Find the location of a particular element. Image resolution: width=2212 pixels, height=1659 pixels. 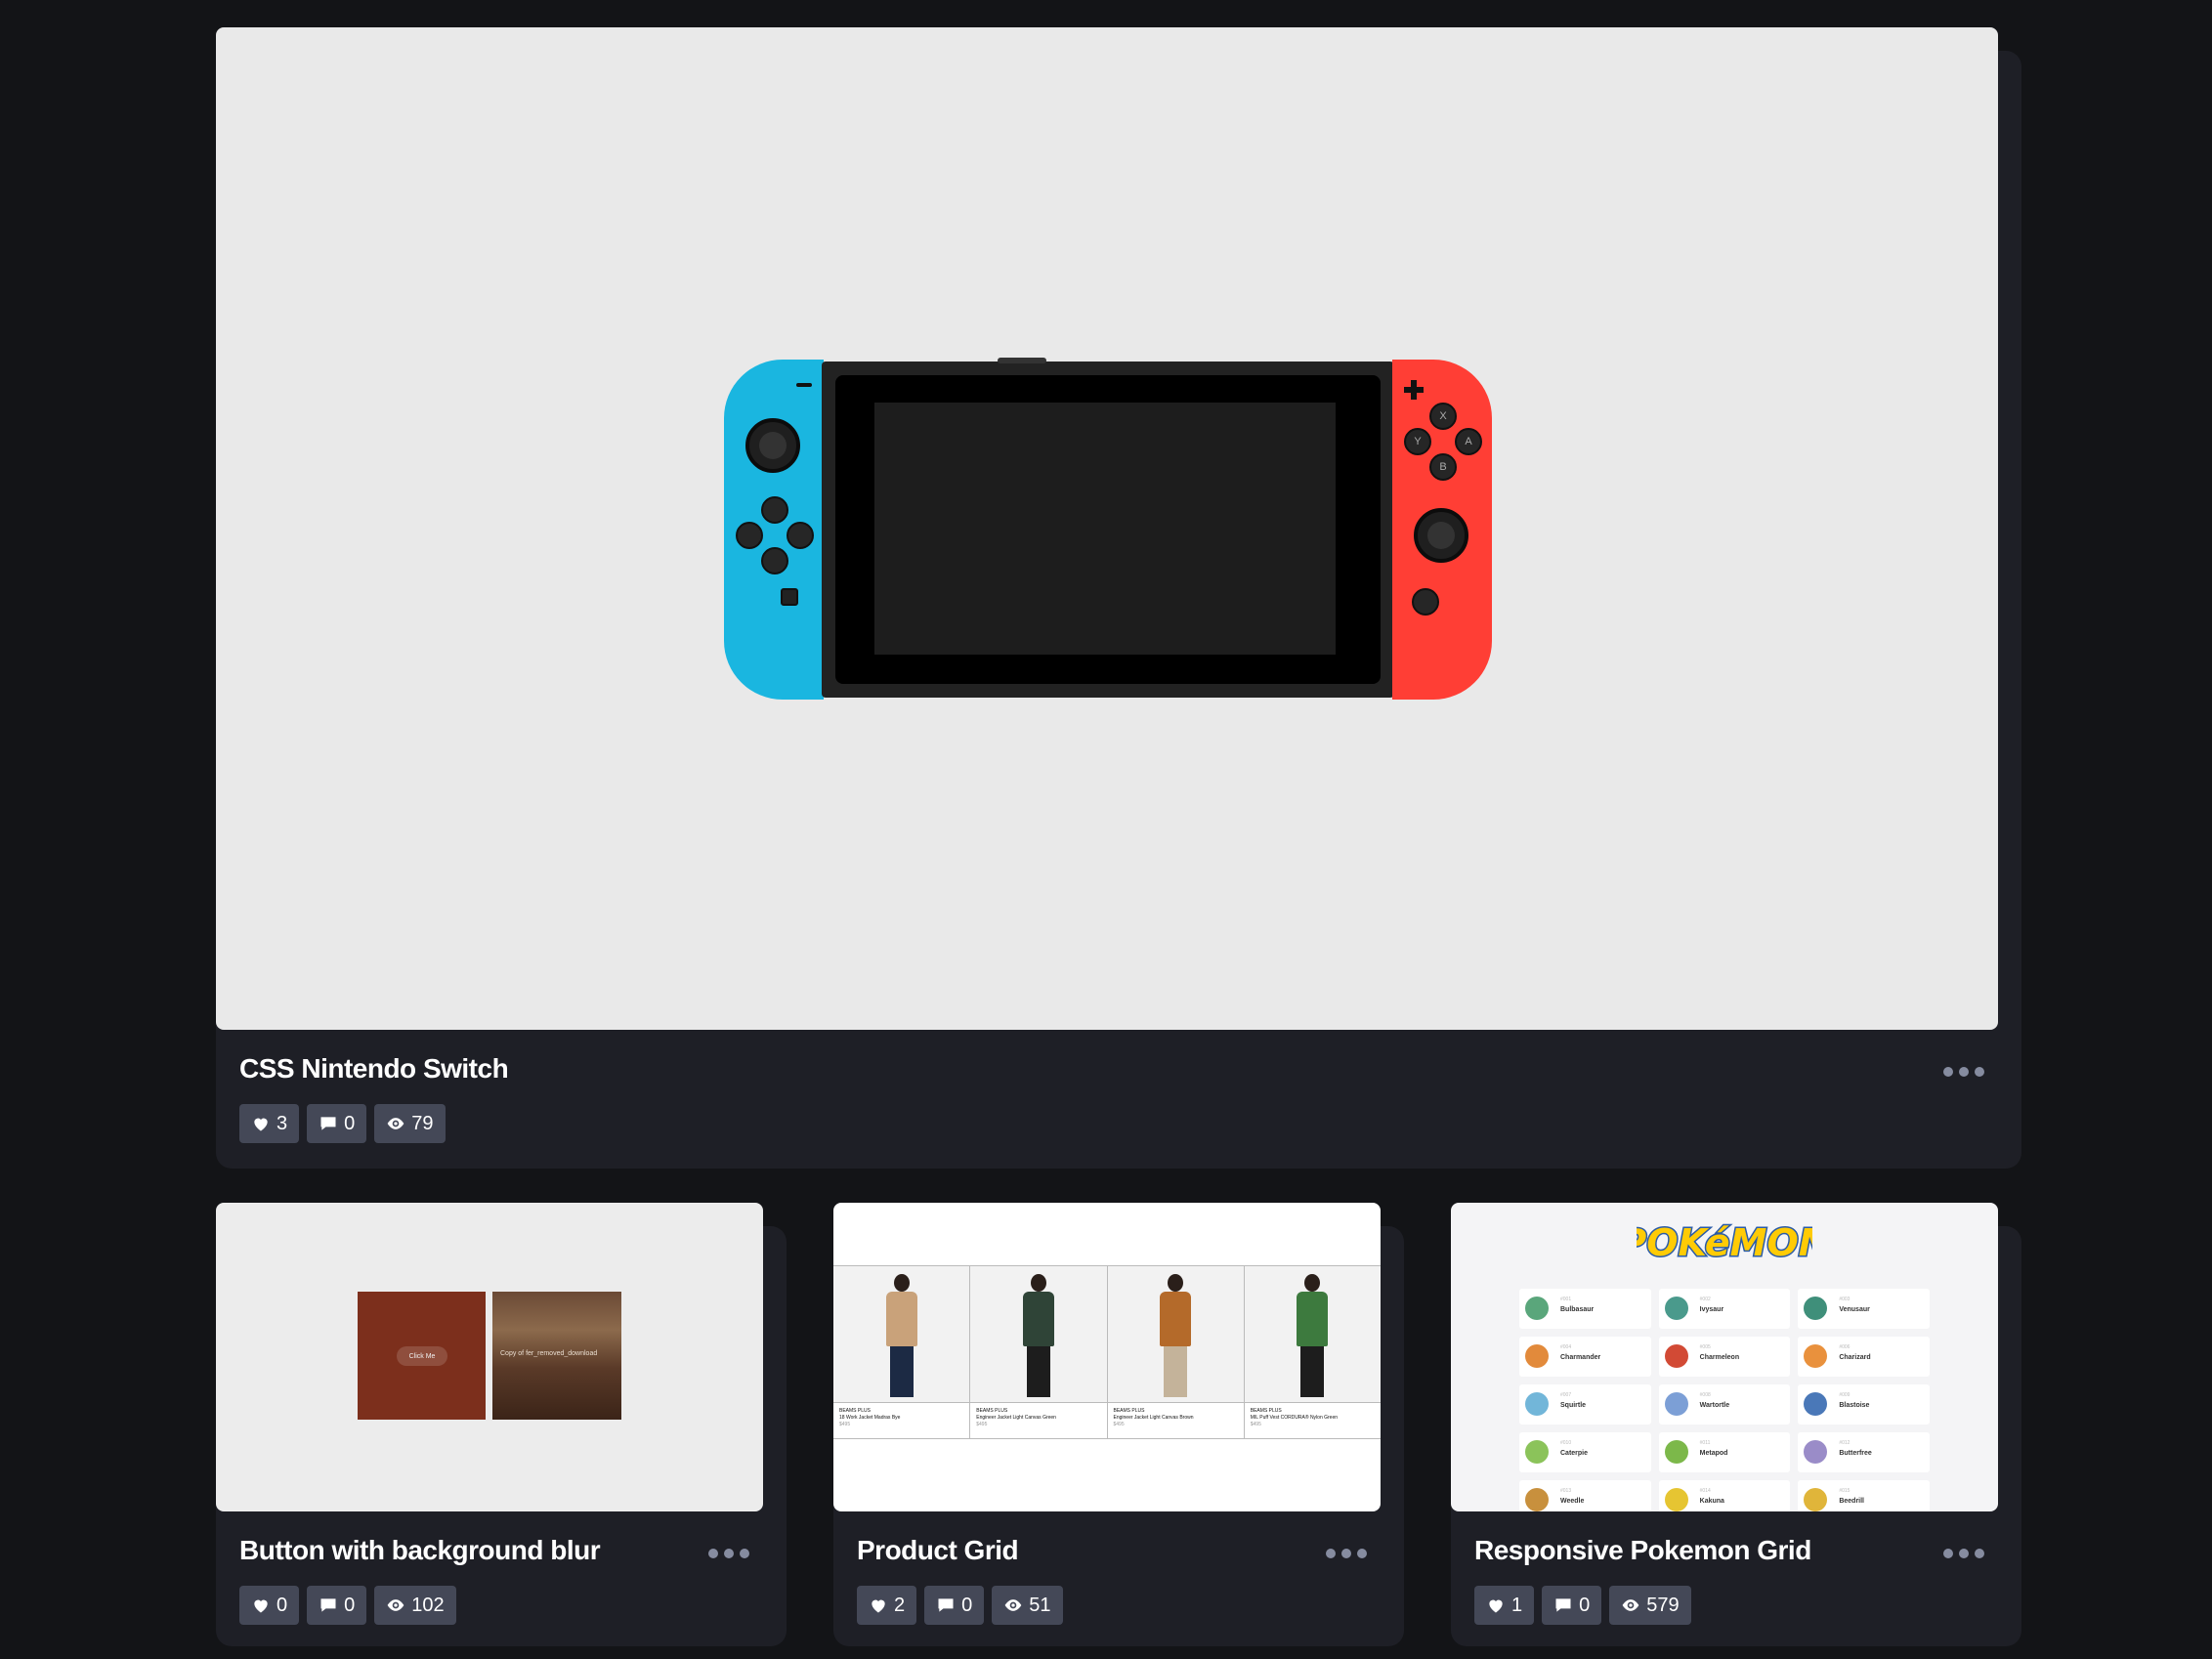

like-button: 0 is located at coordinates (269, 1606).